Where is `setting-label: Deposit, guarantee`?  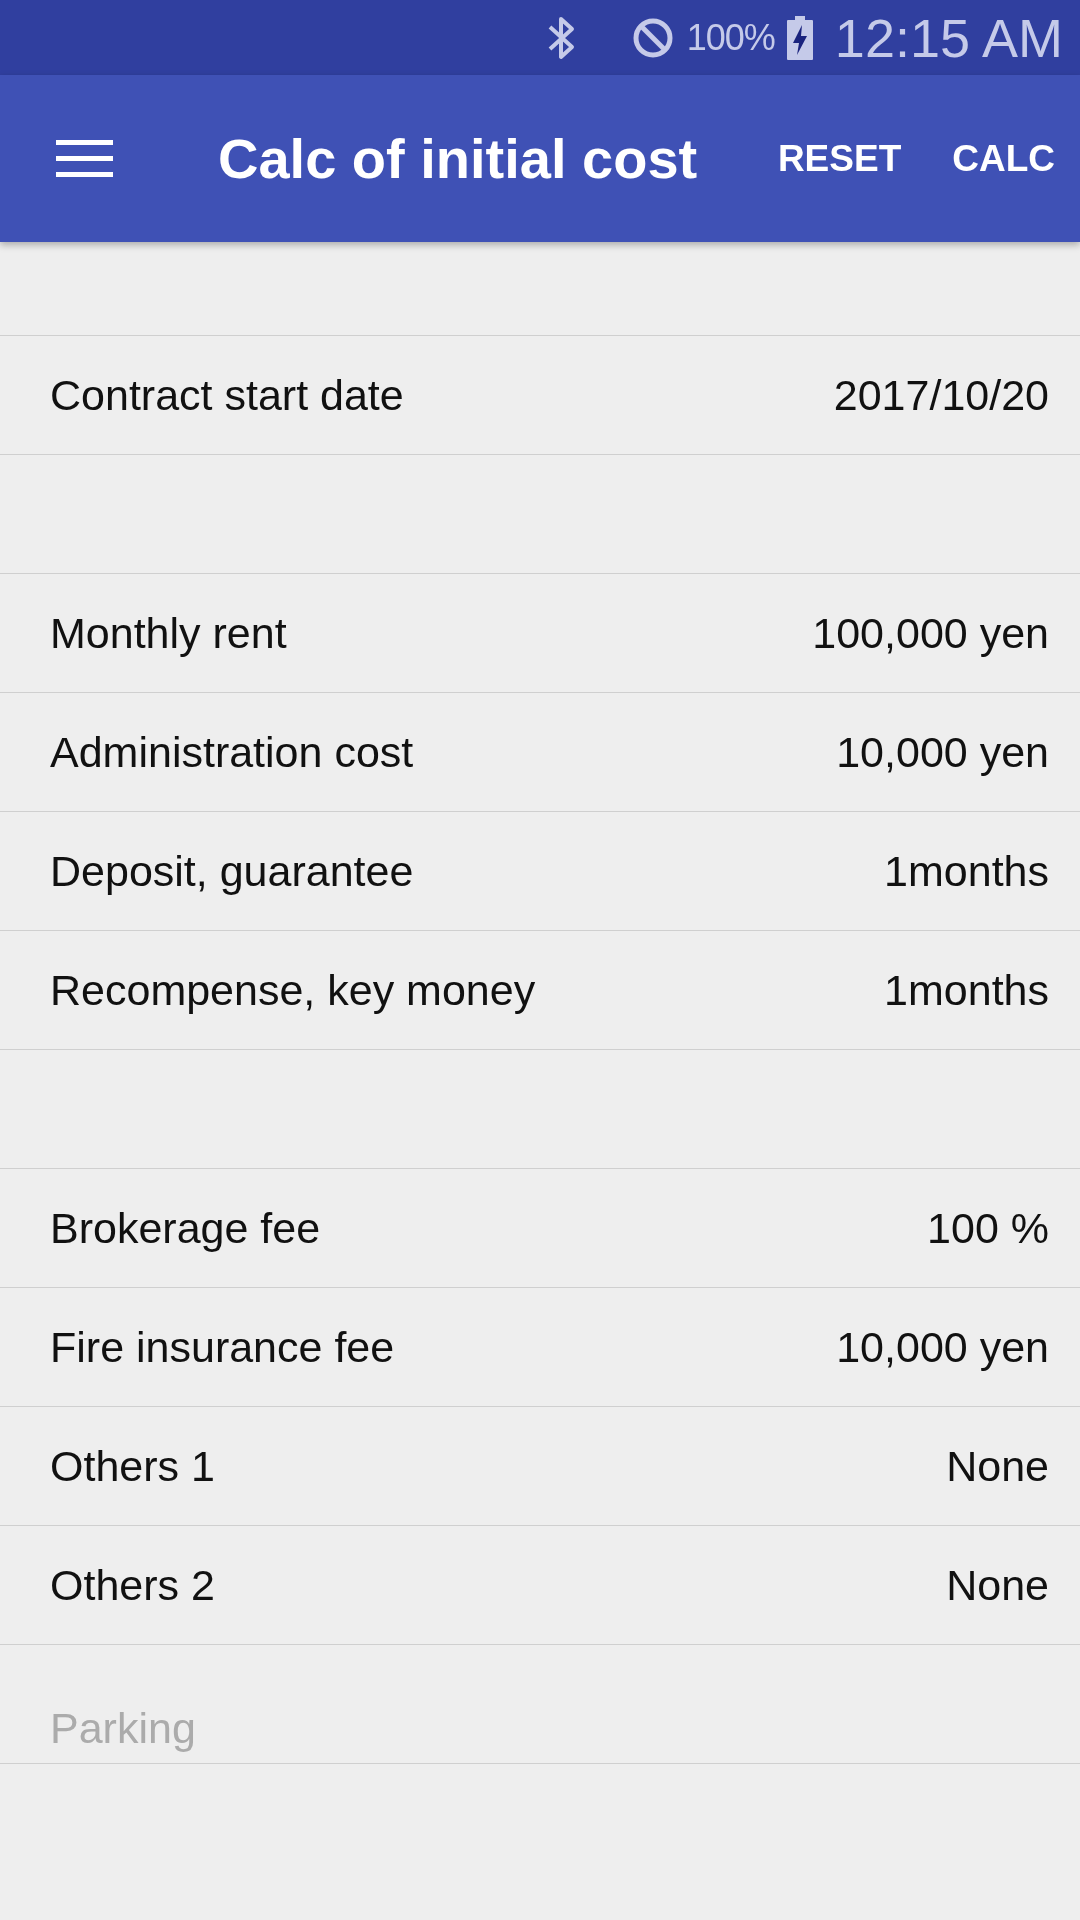 setting-label: Deposit, guarantee is located at coordinates (232, 871).